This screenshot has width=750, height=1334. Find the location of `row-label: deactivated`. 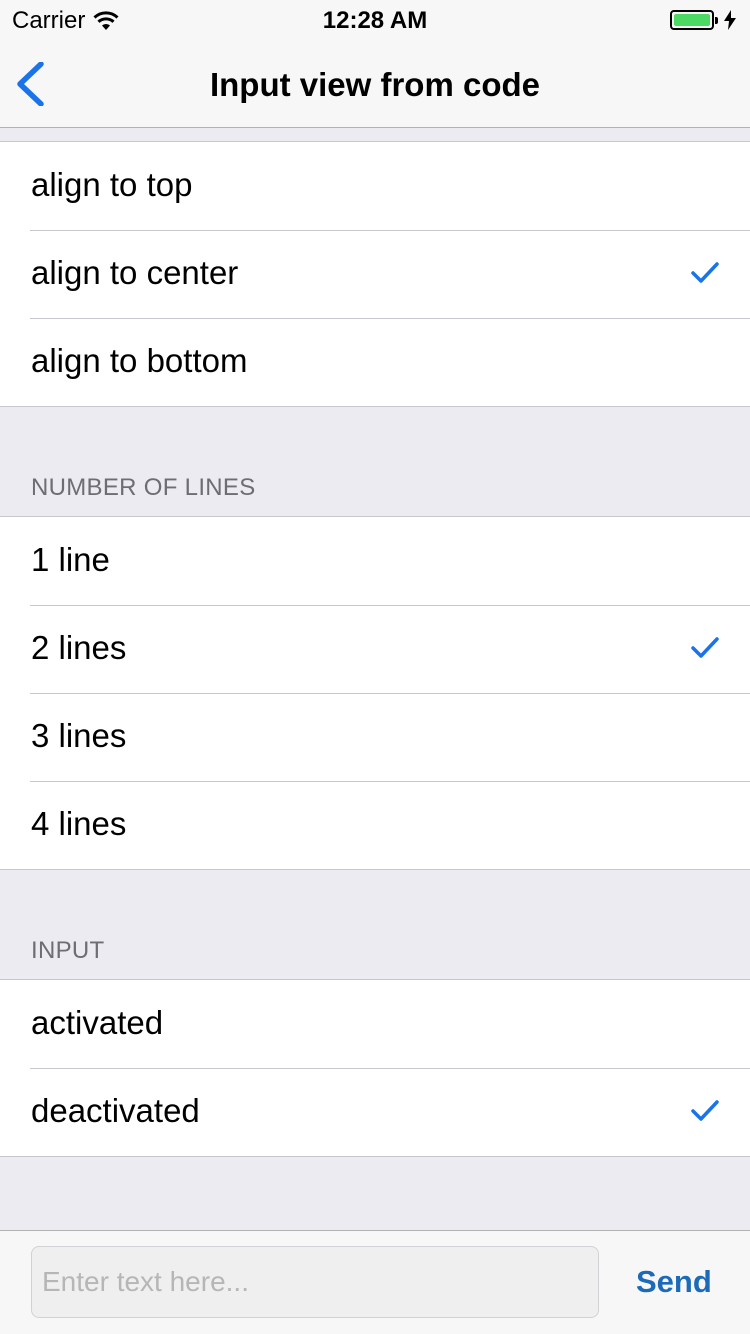

row-label: deactivated is located at coordinates (115, 1110).